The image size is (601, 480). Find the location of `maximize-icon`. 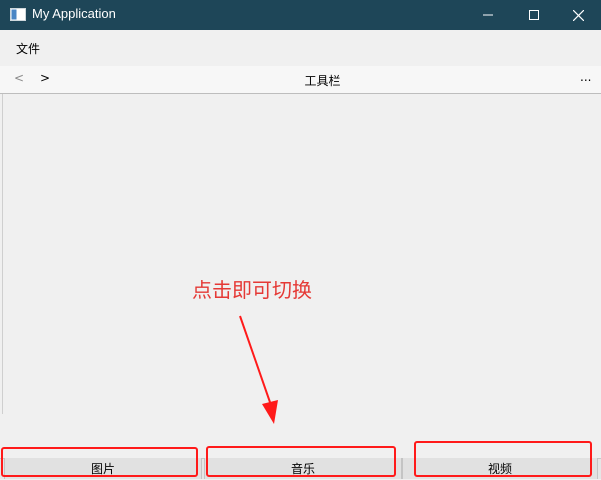

maximize-icon is located at coordinates (534, 15).